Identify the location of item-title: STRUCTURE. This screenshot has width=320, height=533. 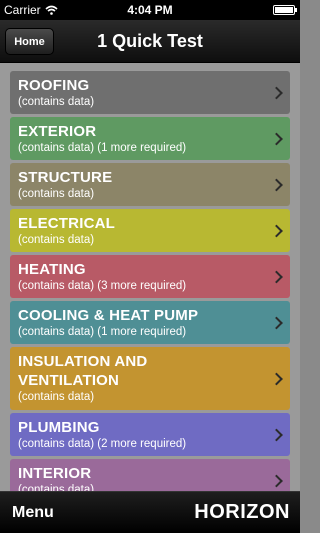
(65, 177).